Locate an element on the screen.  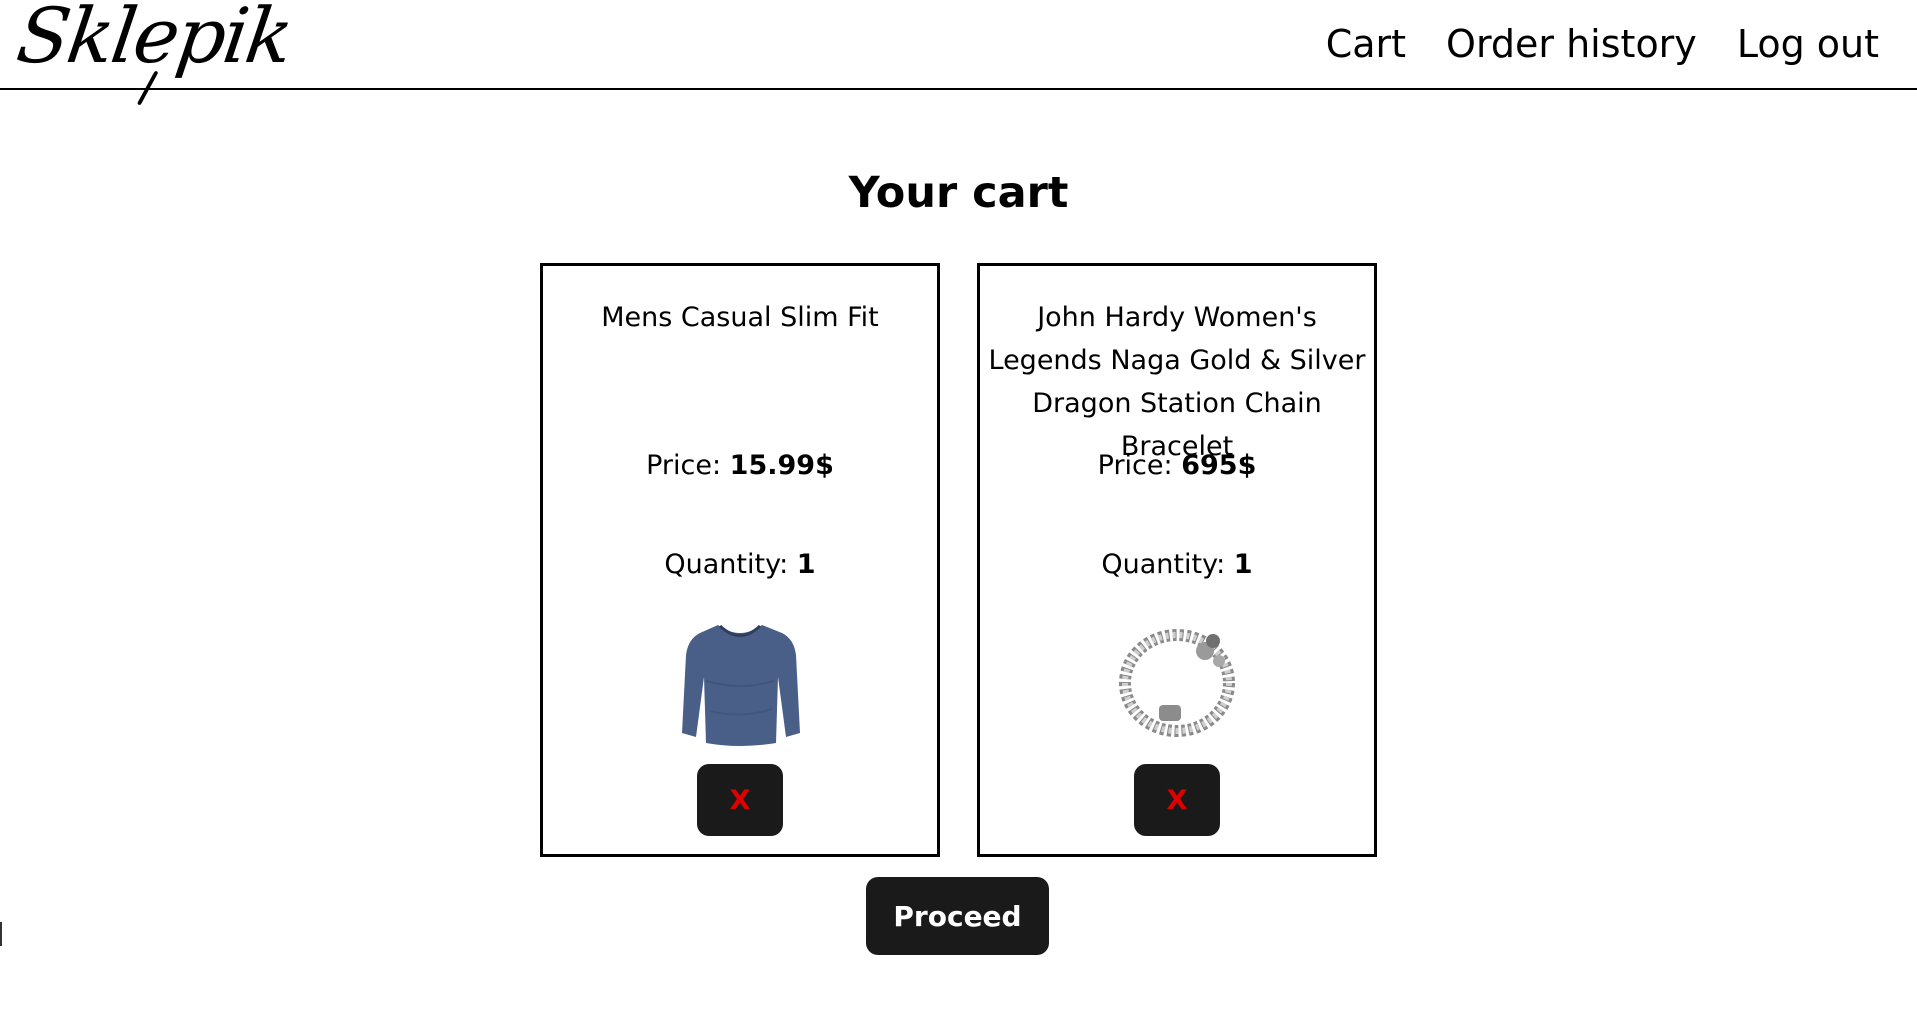
nav-cart-link: Cart is located at coordinates (1366, 44).